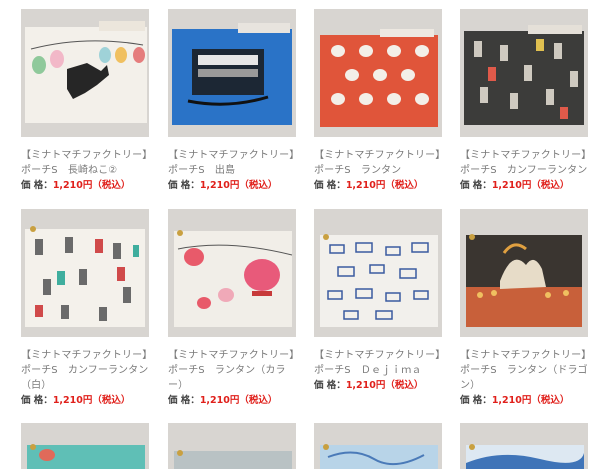 The height and width of the screenshot is (469, 600). I want to click on dejima-pattern-pouch-icon, so click(378, 273).